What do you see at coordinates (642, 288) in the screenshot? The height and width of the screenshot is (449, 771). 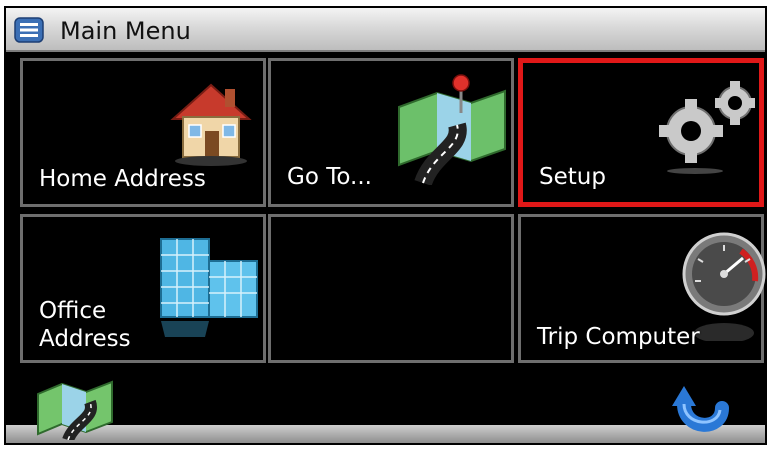 I see `trip-computer-tile: Trip Computer` at bounding box center [642, 288].